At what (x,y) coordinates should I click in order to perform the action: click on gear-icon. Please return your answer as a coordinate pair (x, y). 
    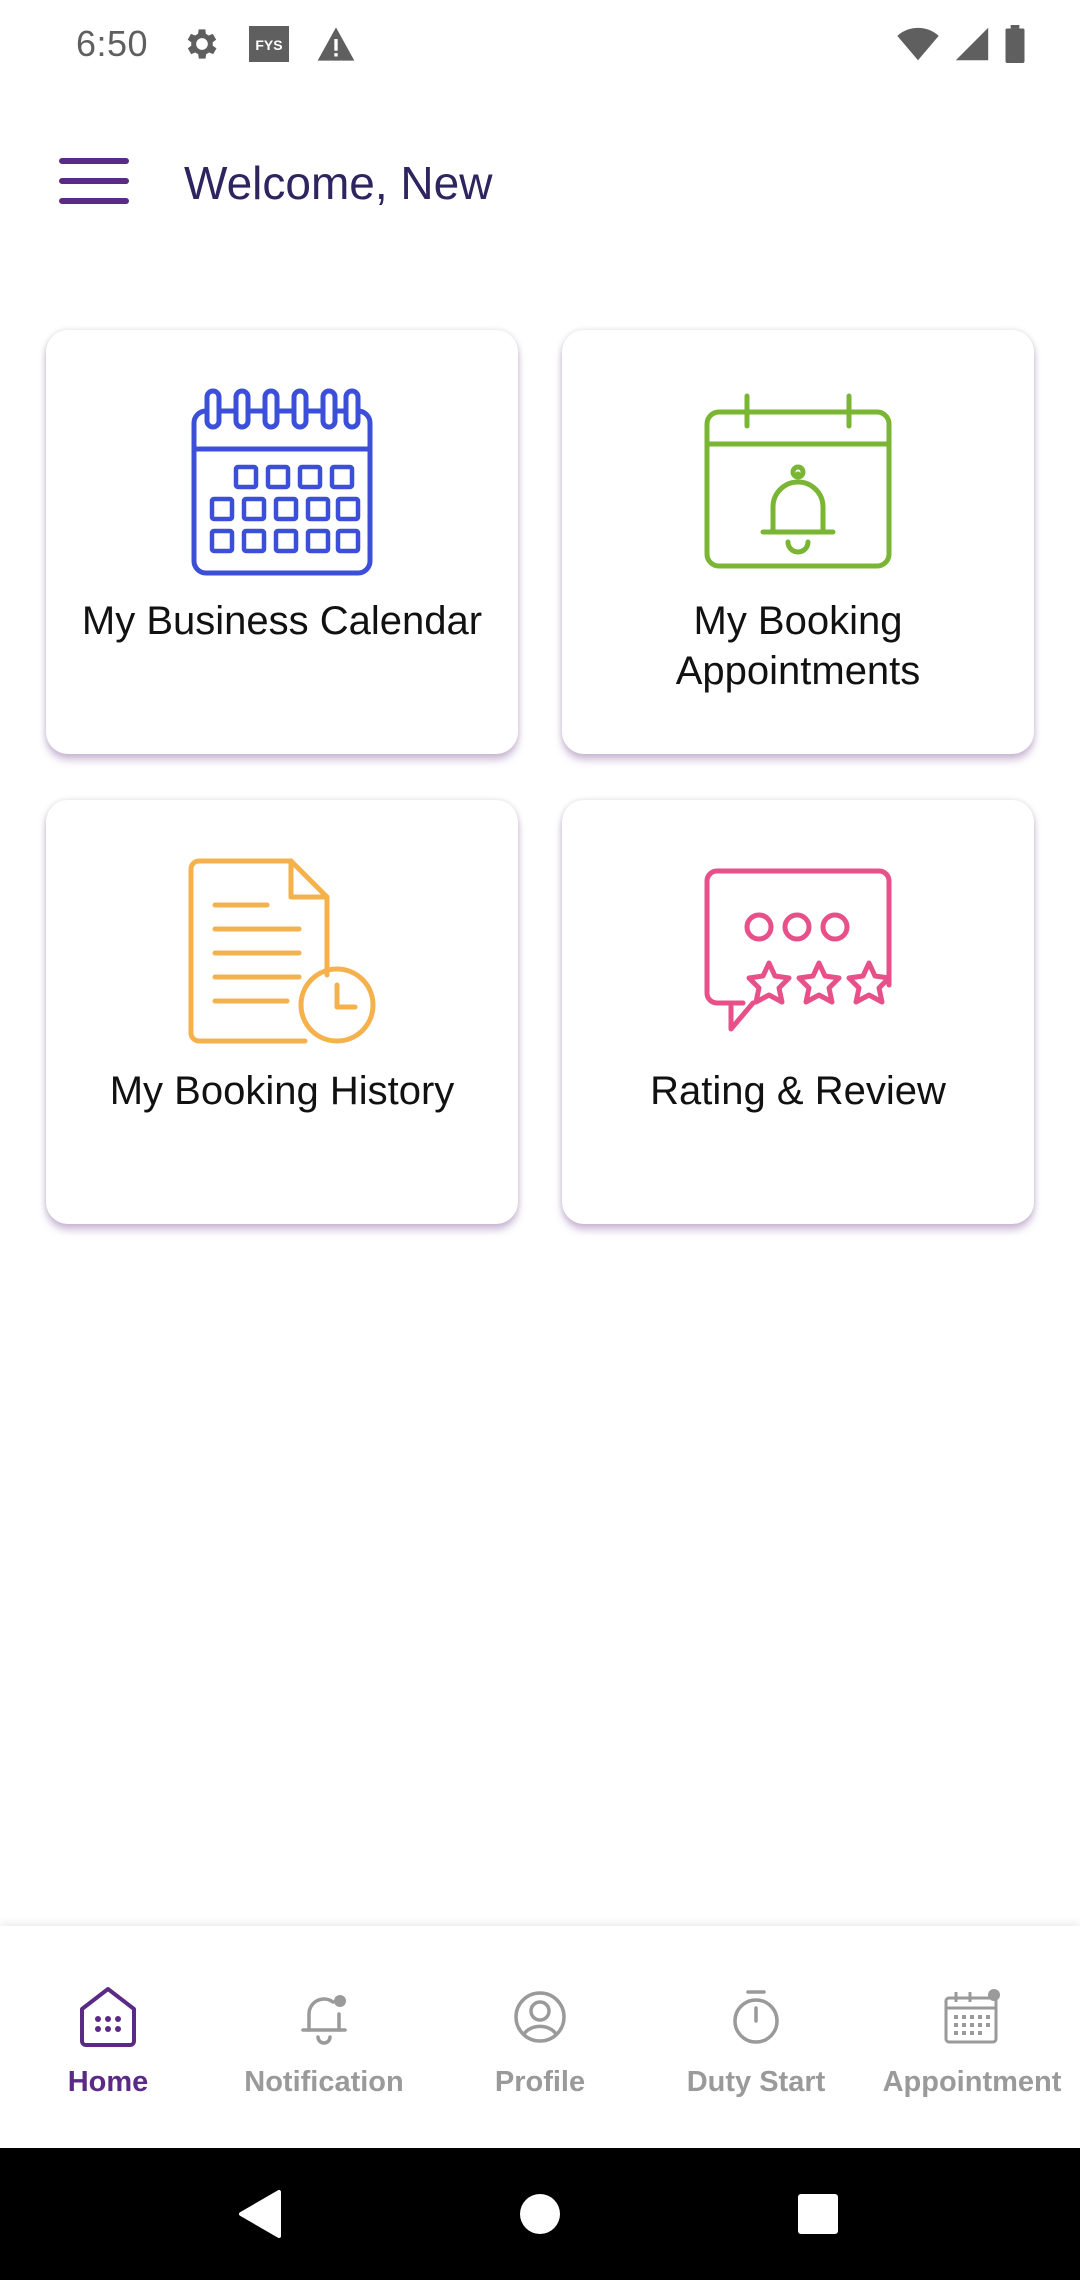
    Looking at the image, I should click on (202, 44).